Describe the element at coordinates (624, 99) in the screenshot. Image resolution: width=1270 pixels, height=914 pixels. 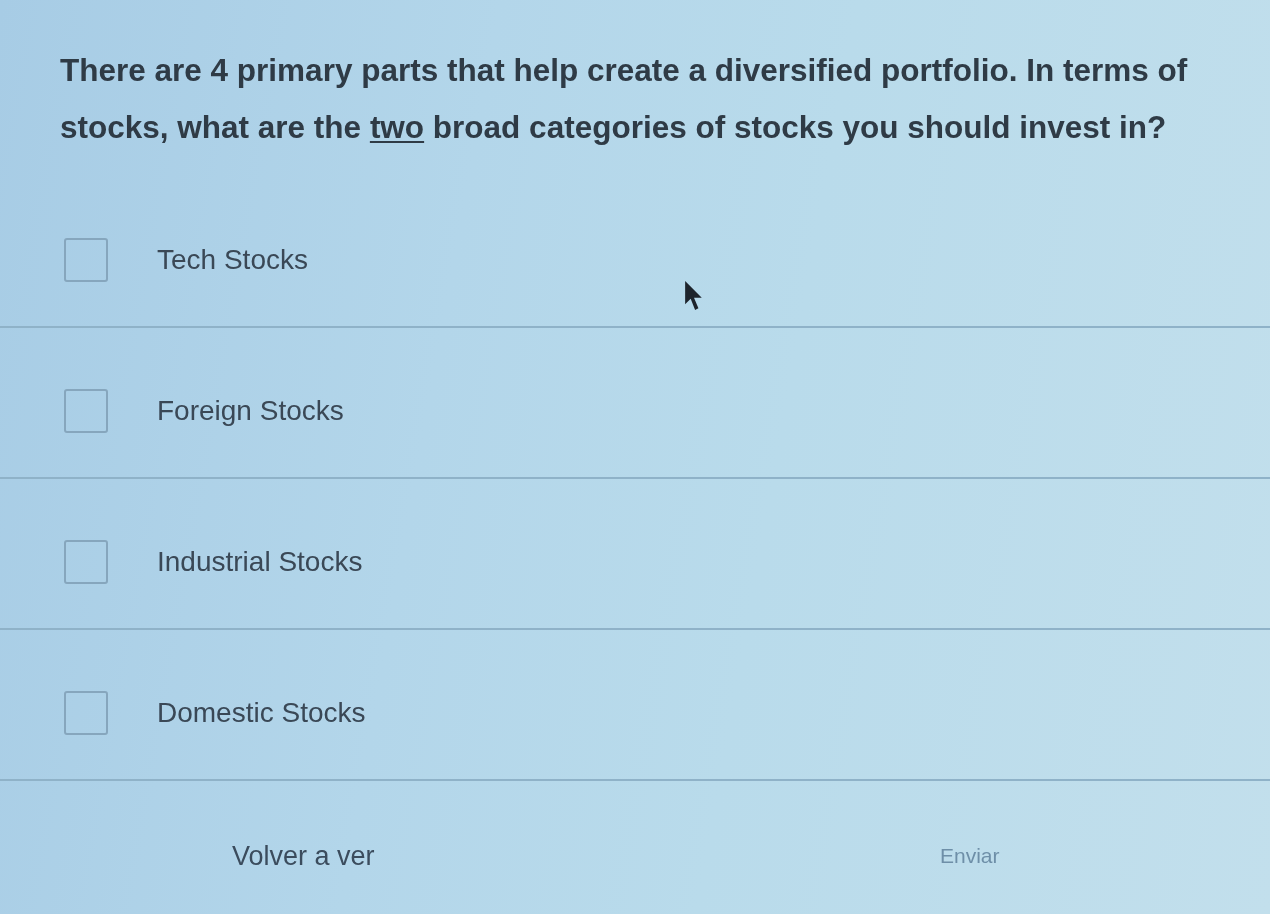
I see `question-text: There are 4 primary parts that help create a diversified portfolio. In terms of stocks, what are the two broad categories of stocks you should invest in?` at that location.